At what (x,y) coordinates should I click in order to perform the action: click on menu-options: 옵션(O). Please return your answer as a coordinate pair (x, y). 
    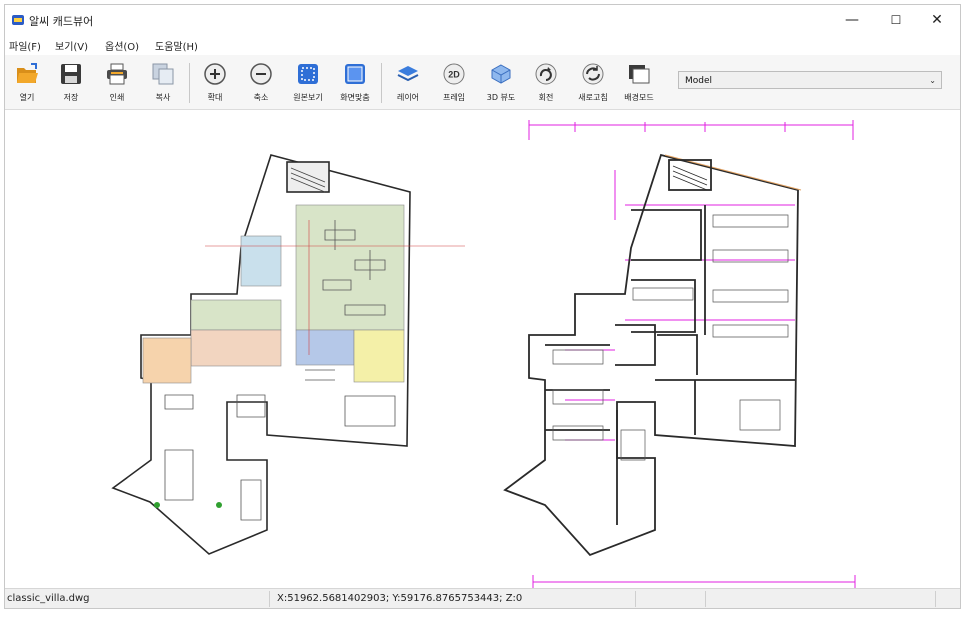
    Looking at the image, I should click on (122, 45).